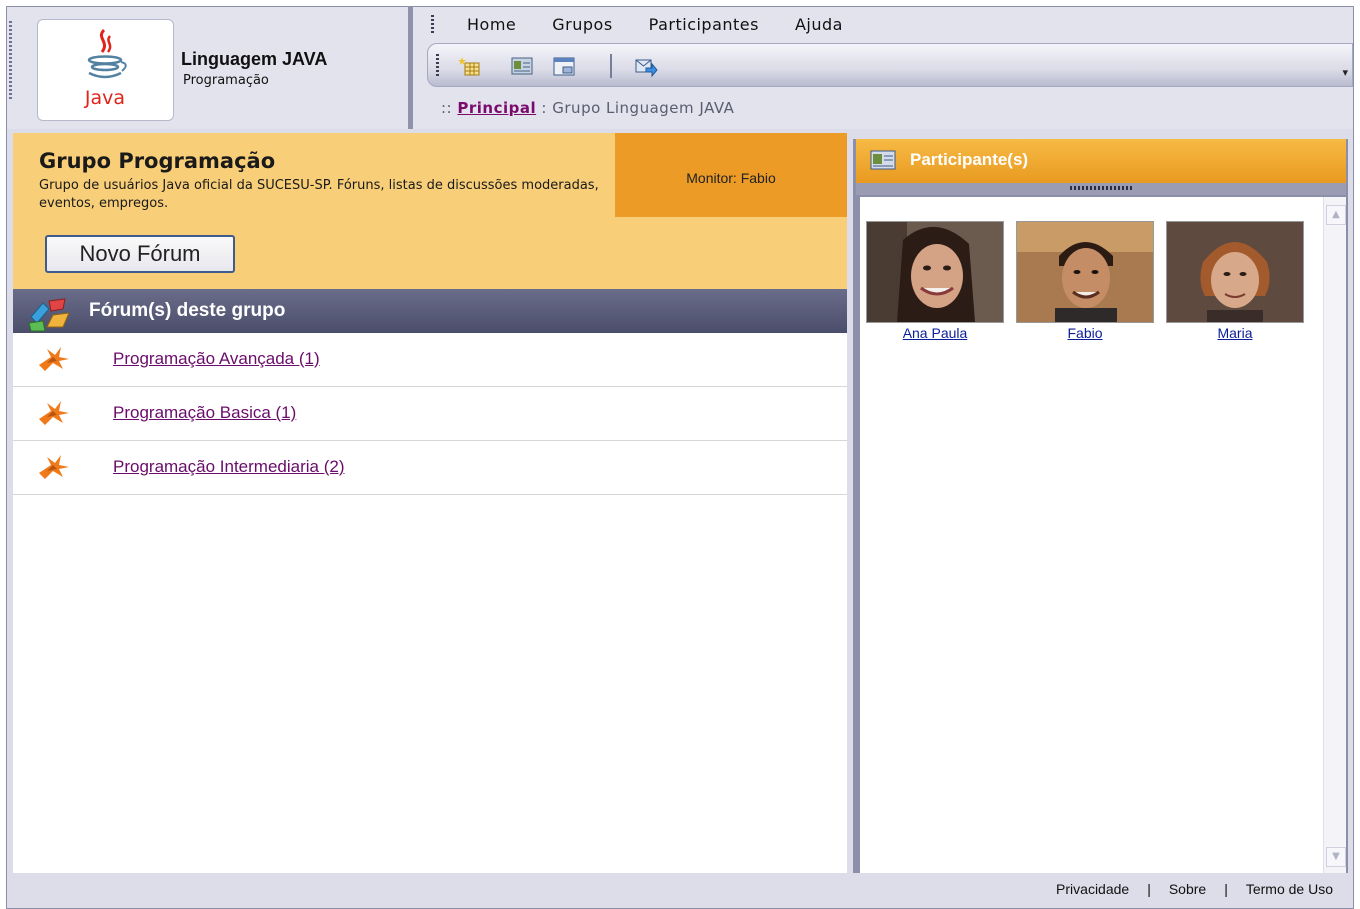  What do you see at coordinates (410, 68) in the screenshot?
I see `header-divider` at bounding box center [410, 68].